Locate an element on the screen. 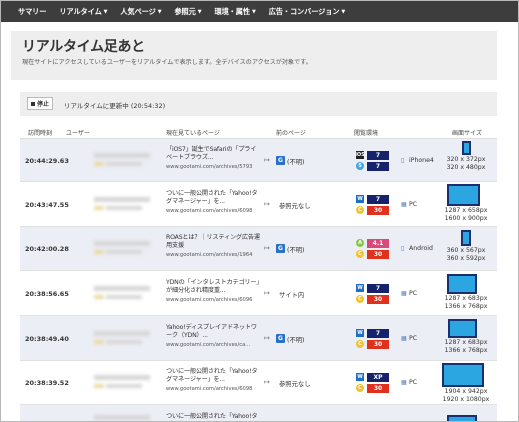  nav-ads-conversion-label: 広告・コンバージョン is located at coordinates (304, 11).